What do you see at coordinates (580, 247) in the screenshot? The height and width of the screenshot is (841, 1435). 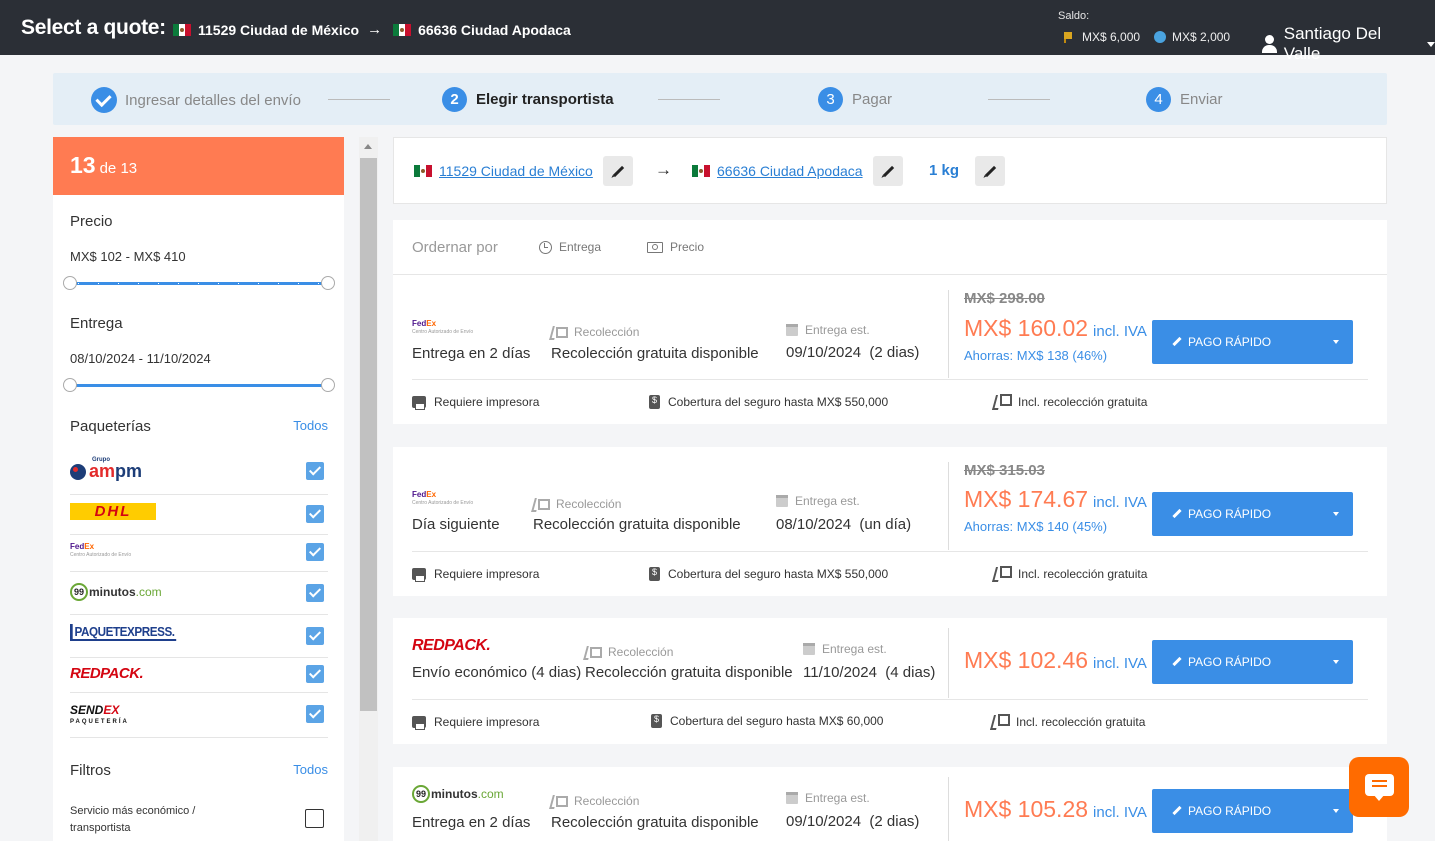 I see `sort-option-label: Entrega` at bounding box center [580, 247].